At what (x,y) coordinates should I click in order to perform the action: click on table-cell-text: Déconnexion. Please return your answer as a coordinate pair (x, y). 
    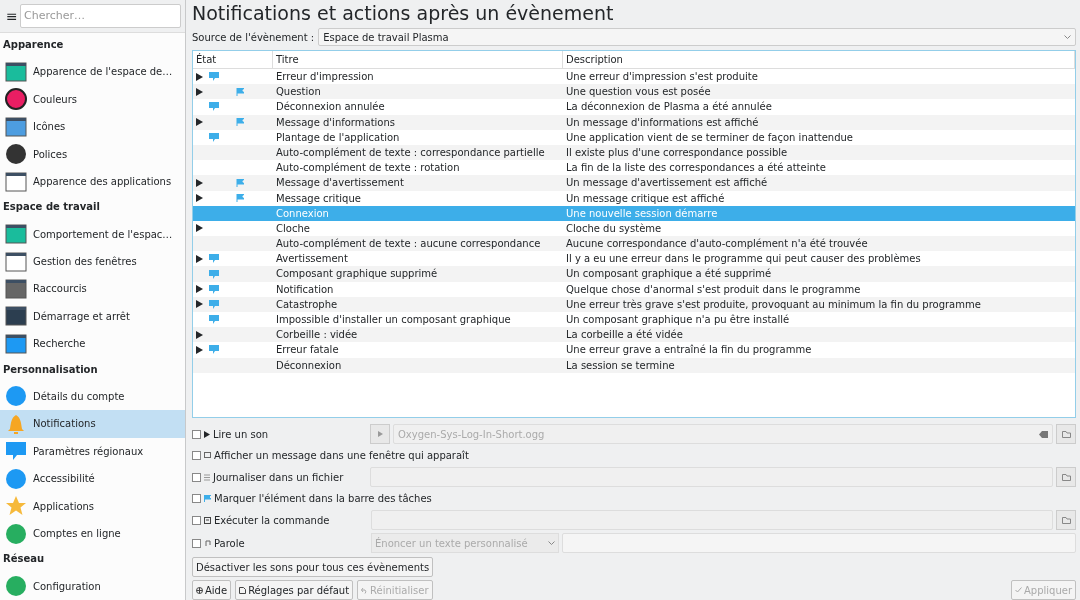
    Looking at the image, I should click on (309, 365).